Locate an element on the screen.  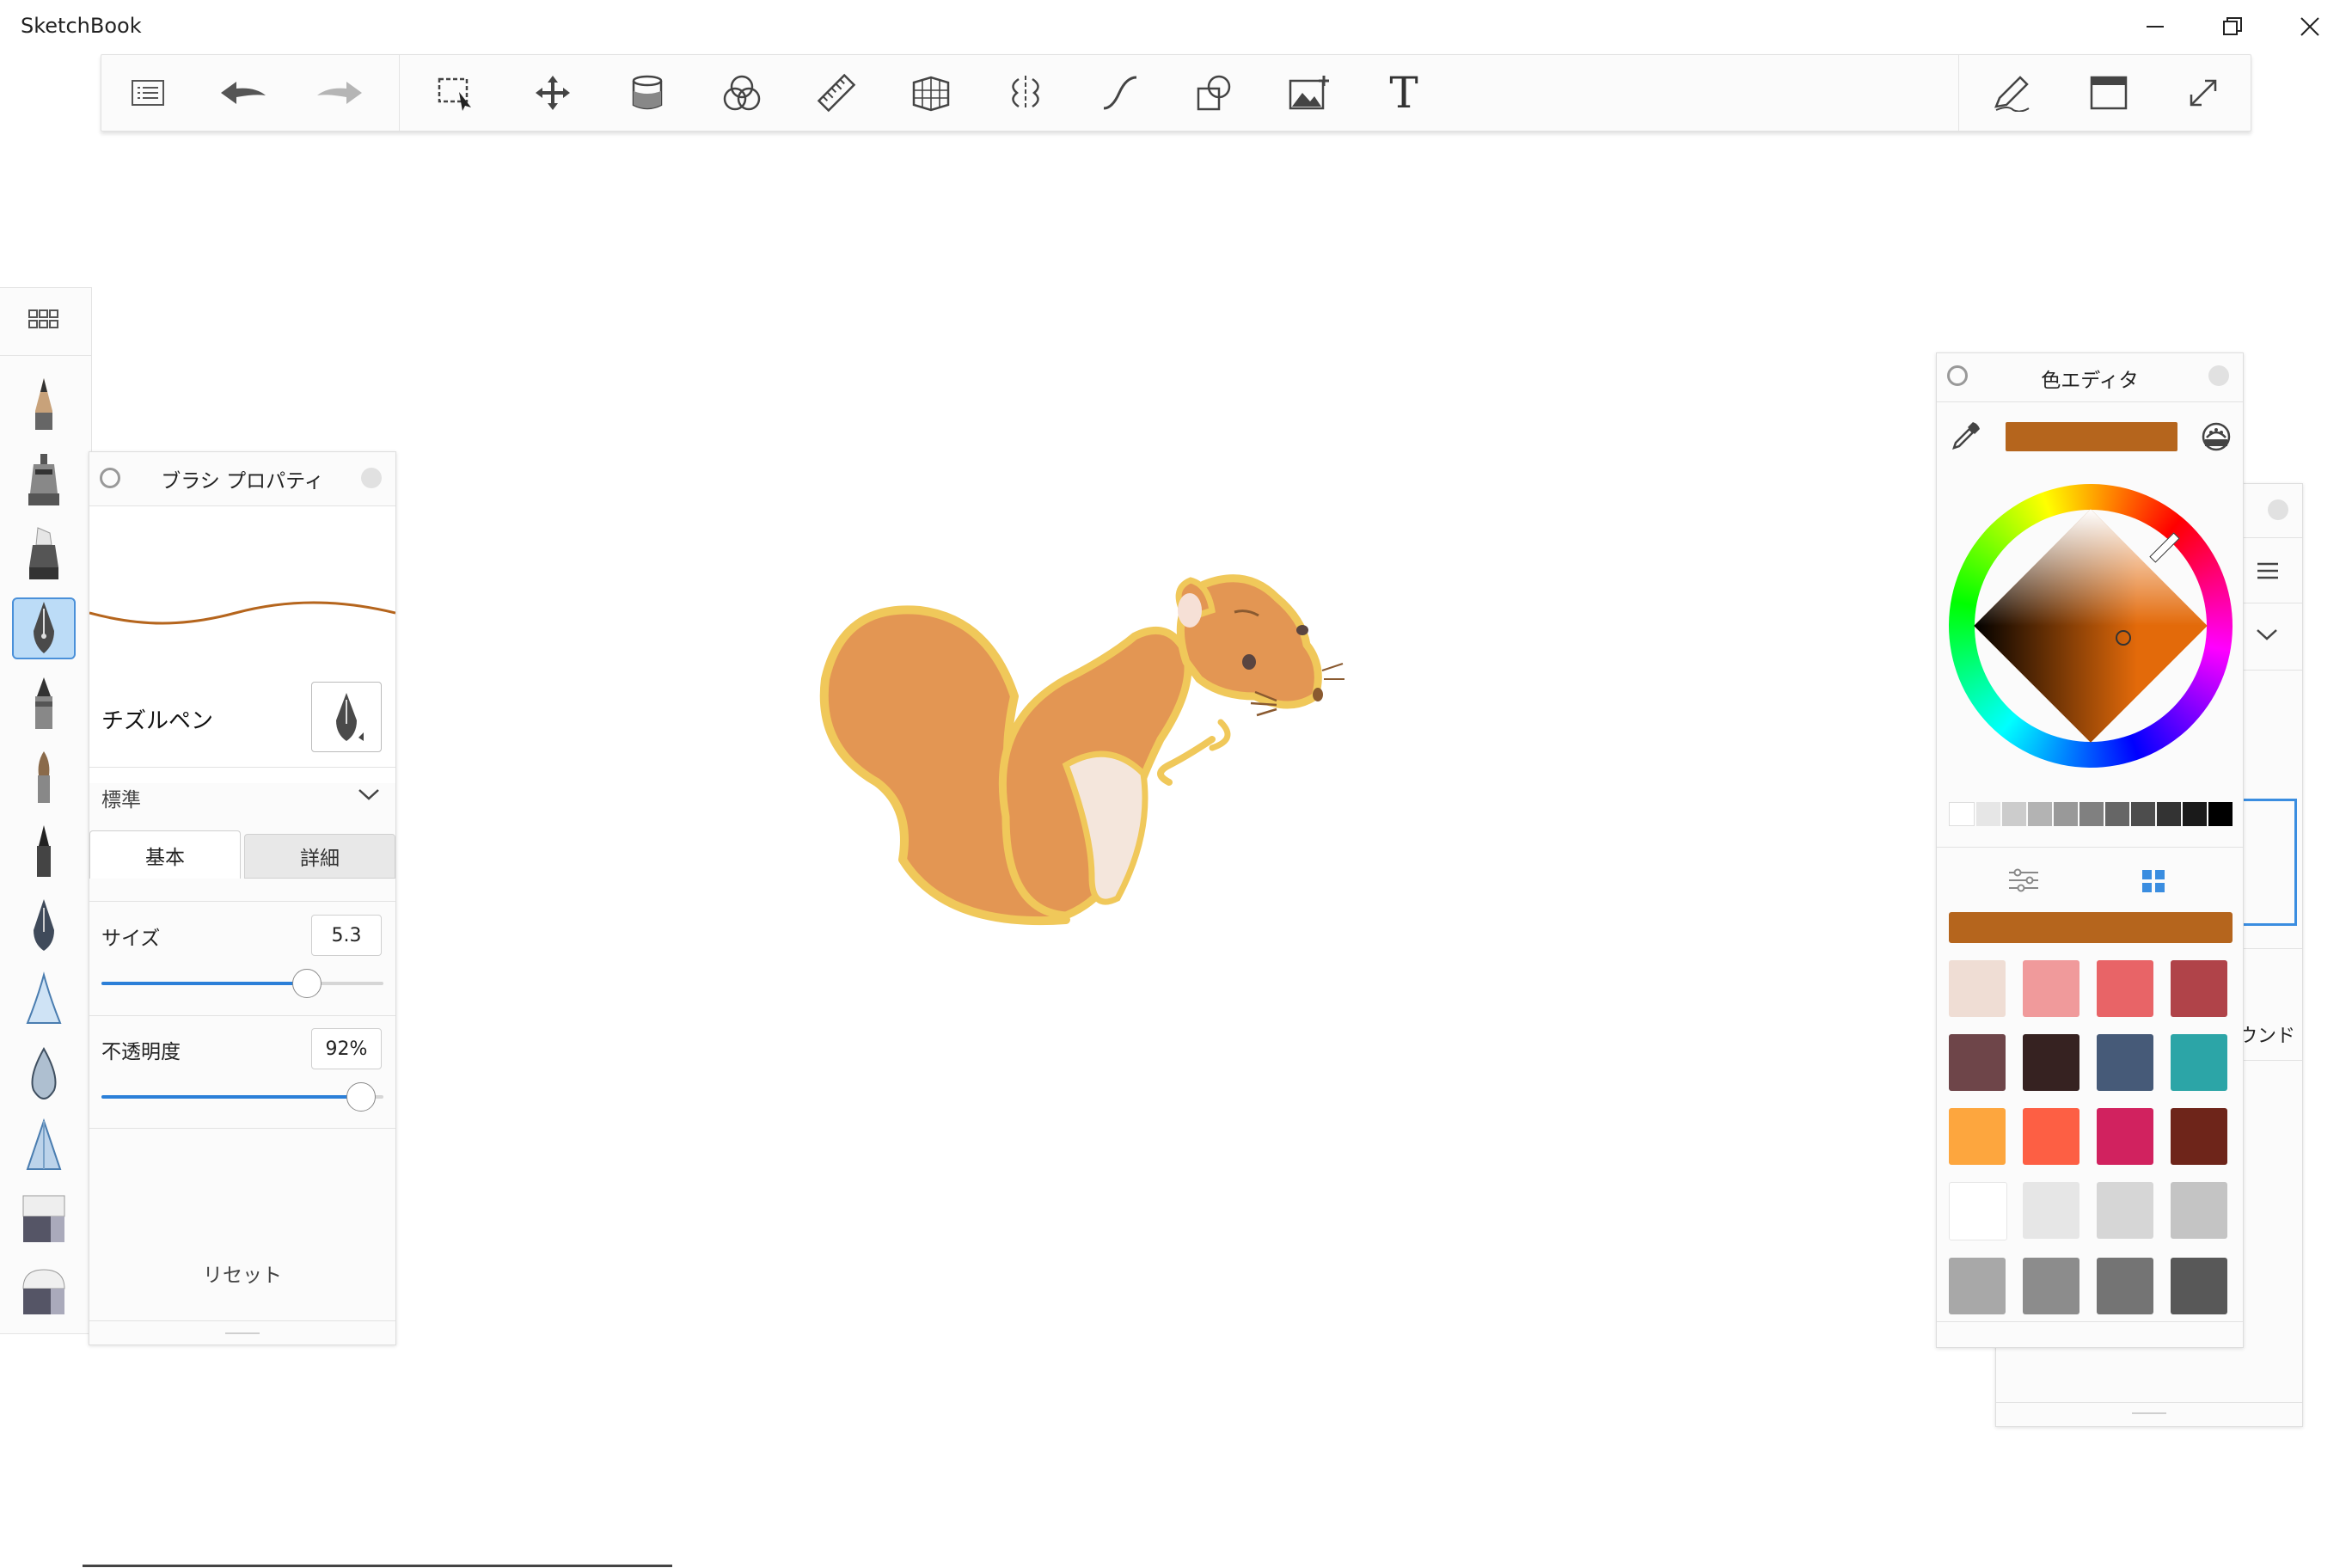
pencil-icon is located at coordinates (43, 404).